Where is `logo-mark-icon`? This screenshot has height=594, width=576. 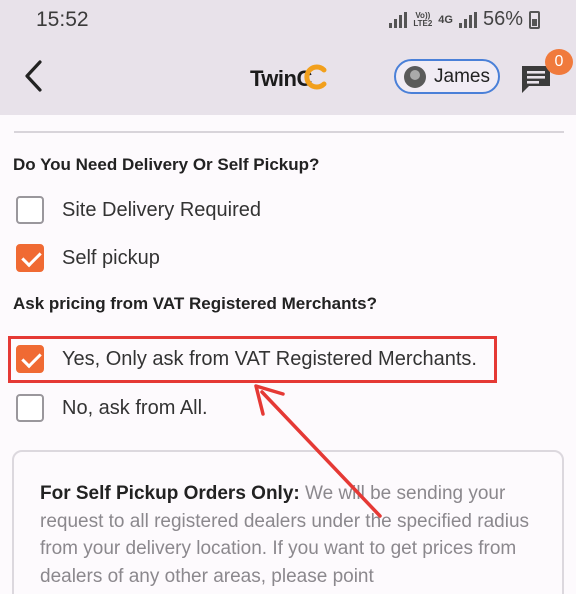
logo-mark-icon is located at coordinates (315, 77).